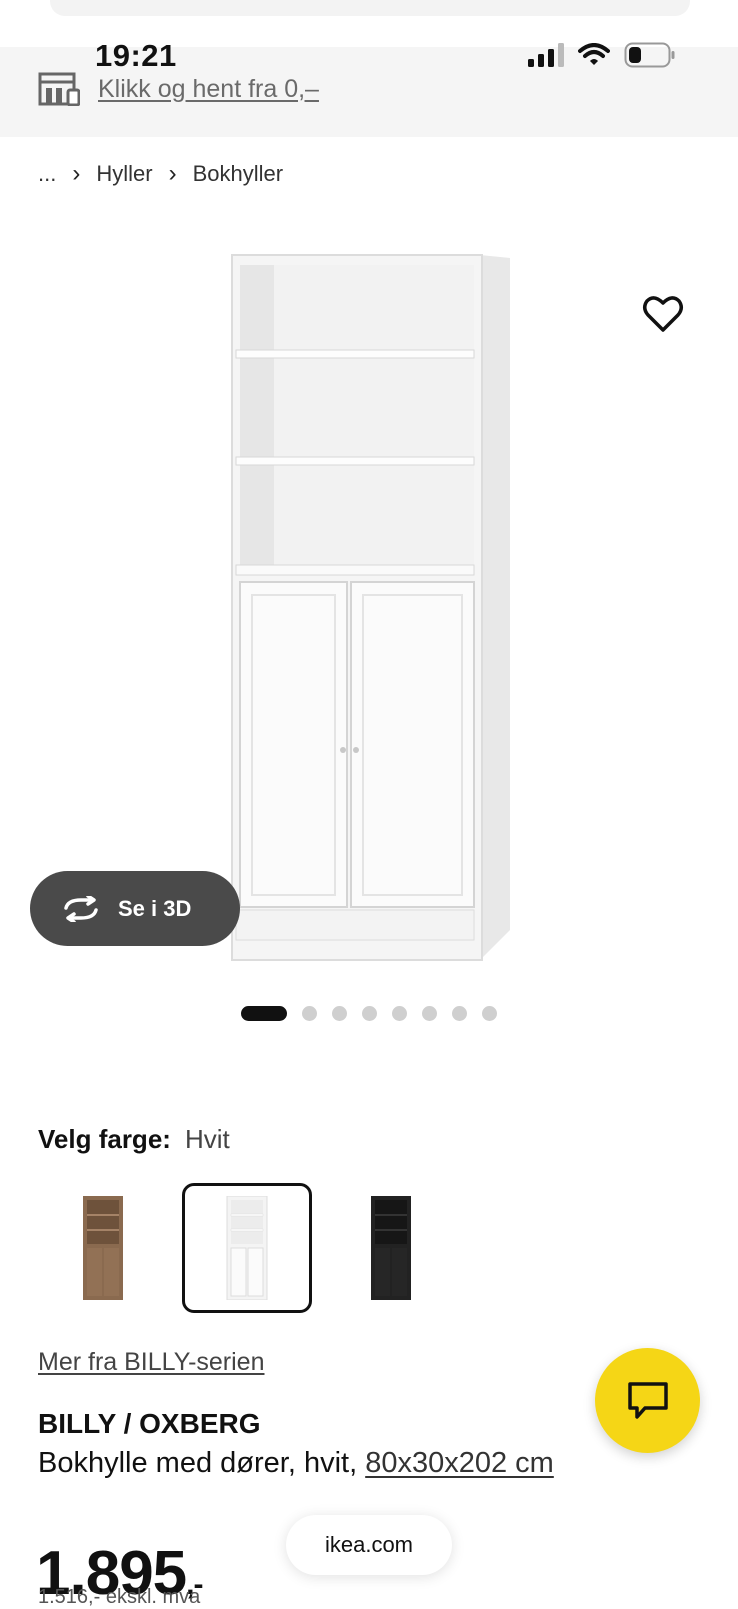 The image size is (738, 1609). I want to click on product-description-text: Bokhylle med dører, hvit,, so click(202, 1463).